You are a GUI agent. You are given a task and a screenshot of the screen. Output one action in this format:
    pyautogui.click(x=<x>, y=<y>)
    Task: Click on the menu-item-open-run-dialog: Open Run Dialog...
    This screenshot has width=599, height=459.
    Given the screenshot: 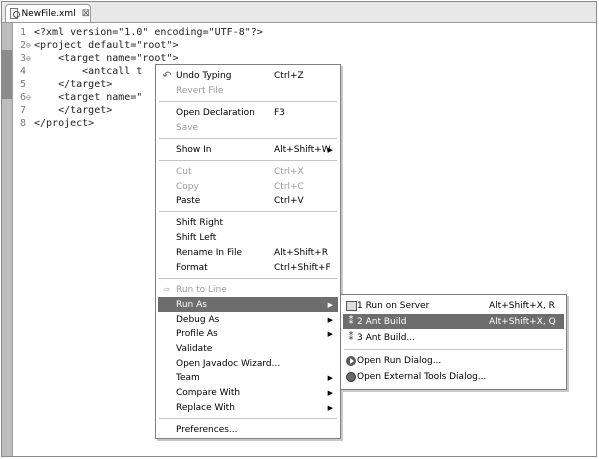 What is the action you would take?
    pyautogui.click(x=453, y=360)
    